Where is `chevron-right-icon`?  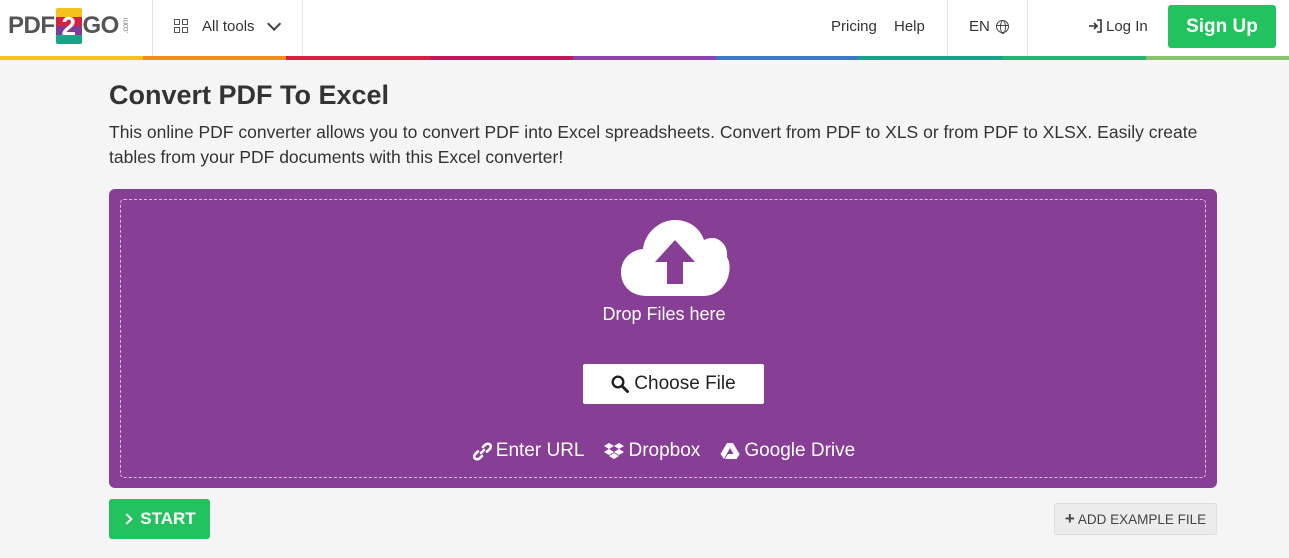
chevron-right-icon is located at coordinates (127, 519).